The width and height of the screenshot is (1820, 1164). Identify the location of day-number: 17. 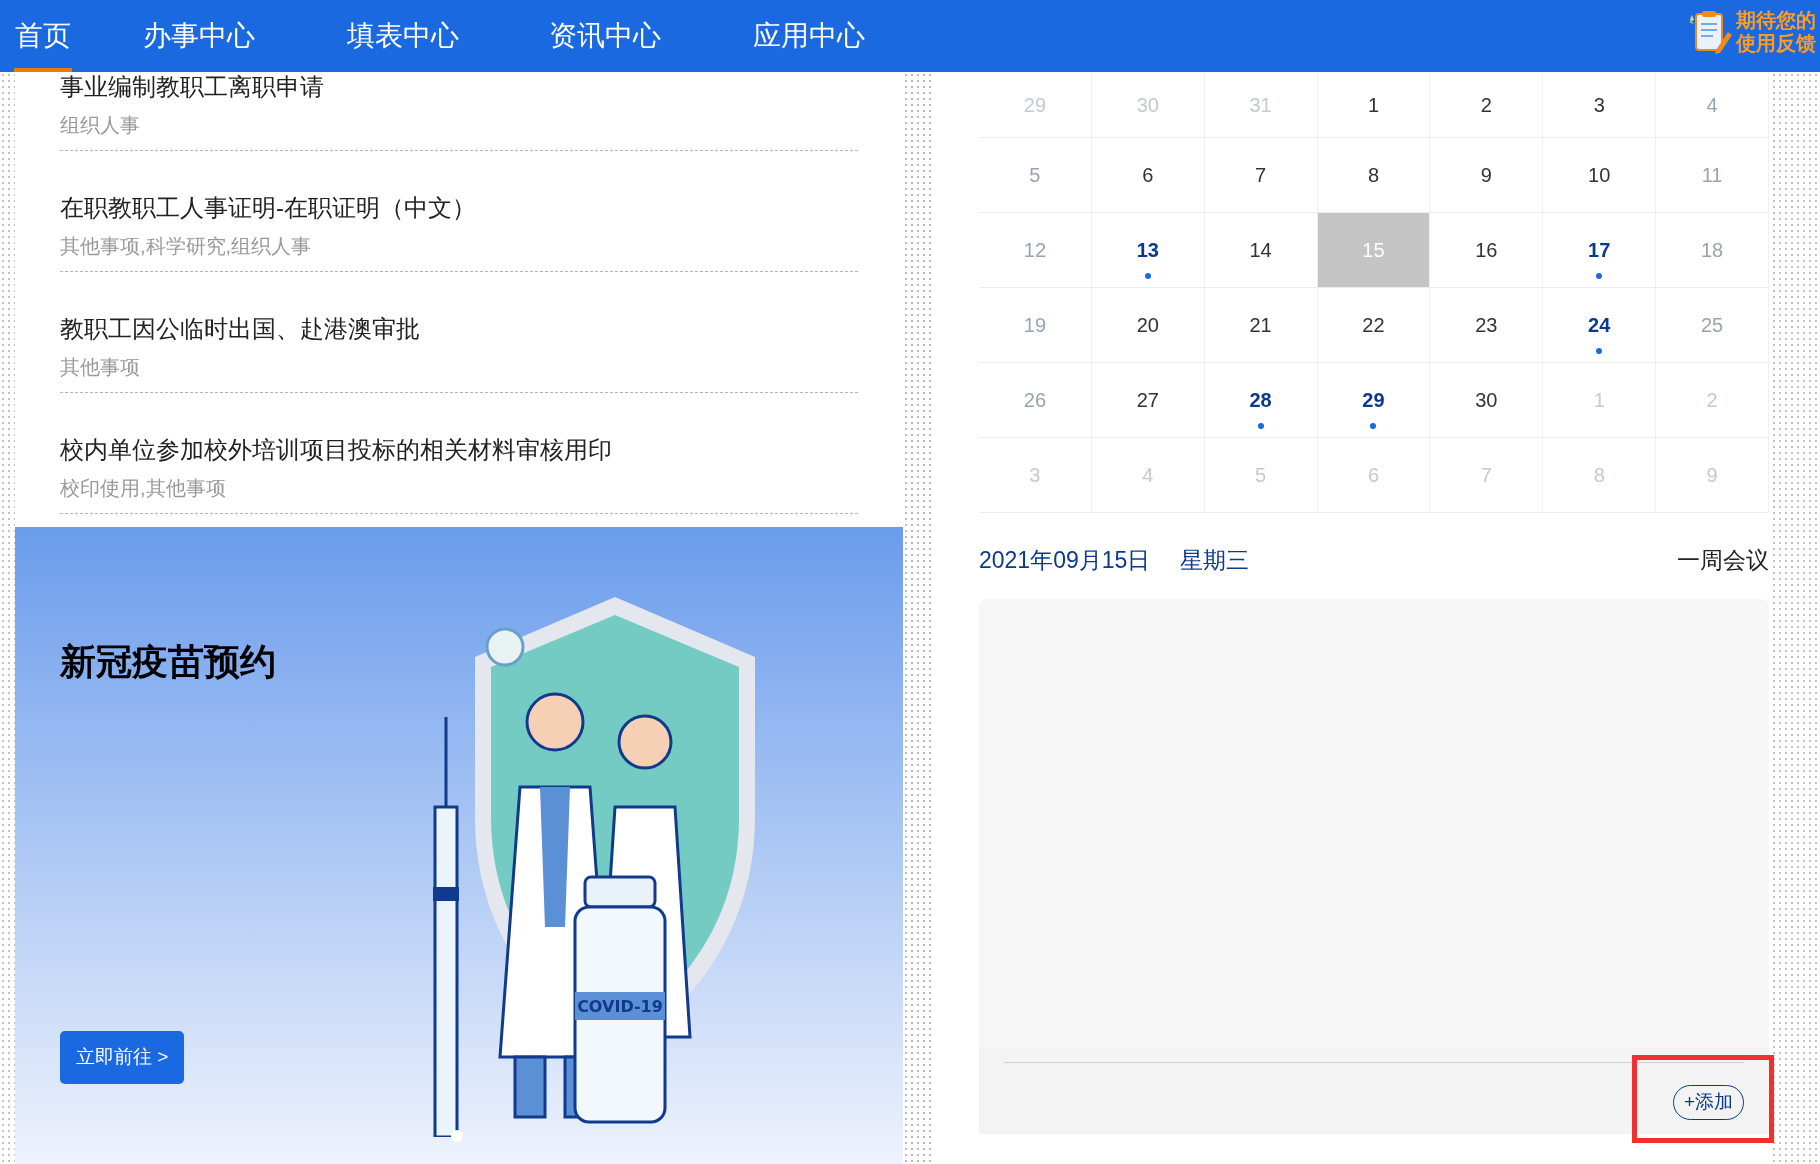
(1599, 250).